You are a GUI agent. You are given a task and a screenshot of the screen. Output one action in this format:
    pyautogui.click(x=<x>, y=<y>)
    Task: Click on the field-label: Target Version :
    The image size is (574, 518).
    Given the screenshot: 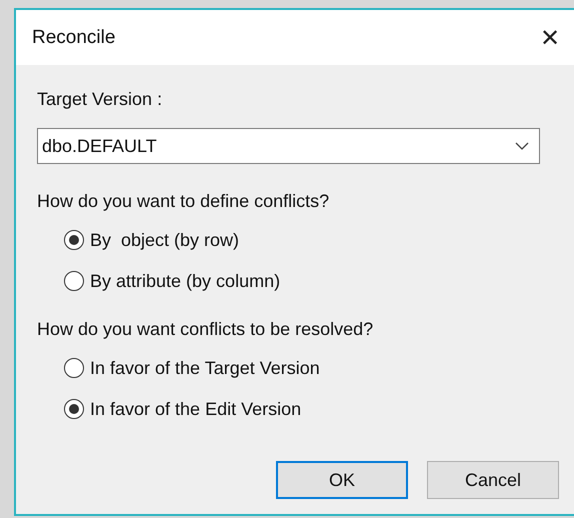 What is the action you would take?
    pyautogui.click(x=99, y=99)
    